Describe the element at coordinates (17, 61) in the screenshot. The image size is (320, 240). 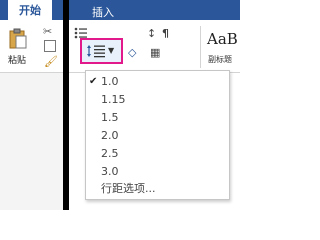
I see `paste-label: 粘贴` at that location.